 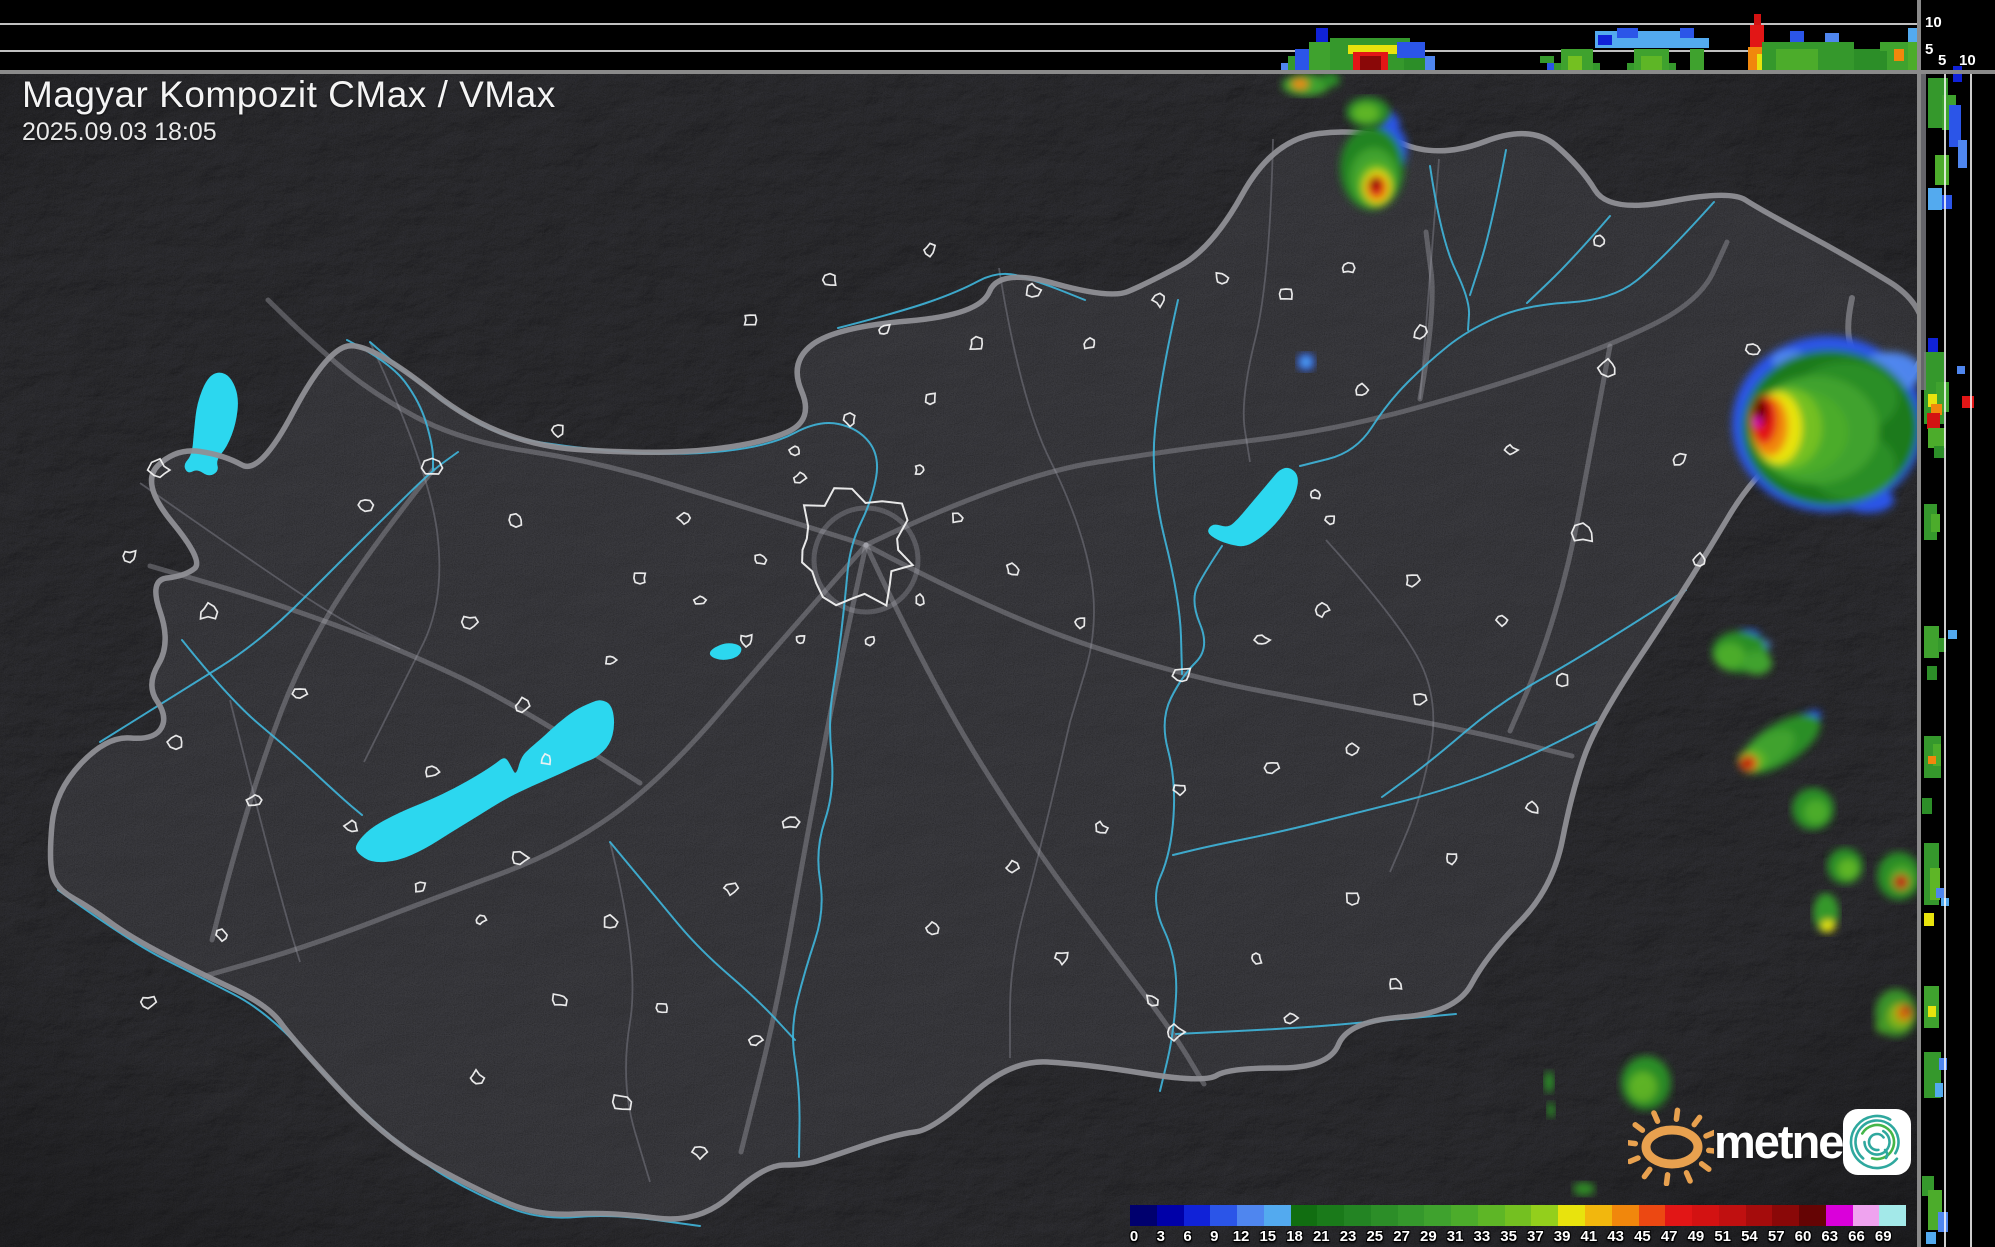 What do you see at coordinates (1348, 1236) in the screenshot?
I see `colorbar-tick-23: 23` at bounding box center [1348, 1236].